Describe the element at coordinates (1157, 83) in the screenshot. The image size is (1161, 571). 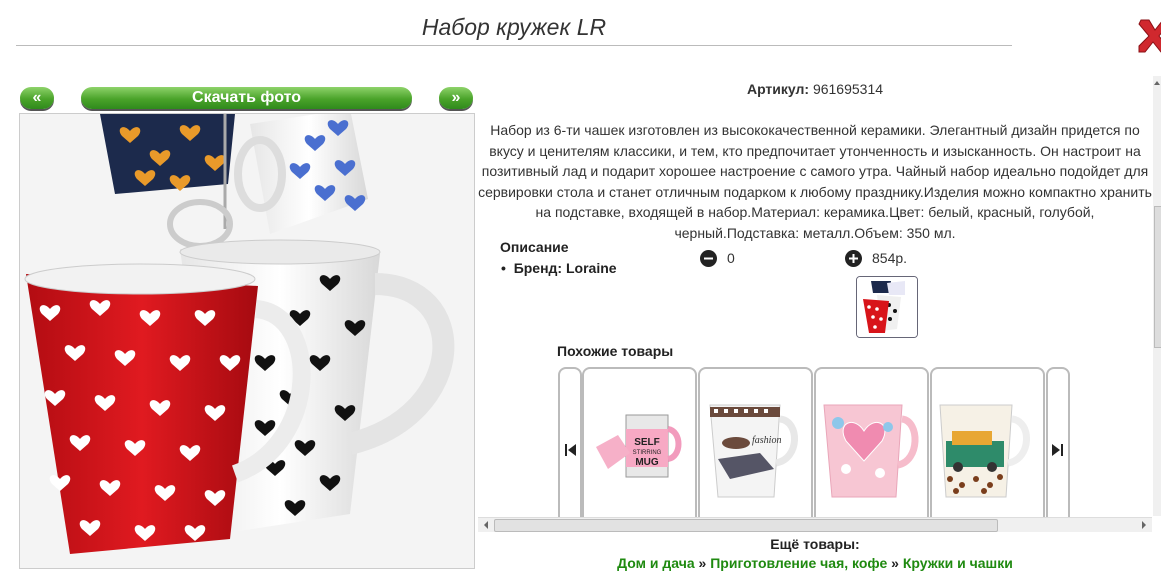
I see `scroll-up-icon` at that location.